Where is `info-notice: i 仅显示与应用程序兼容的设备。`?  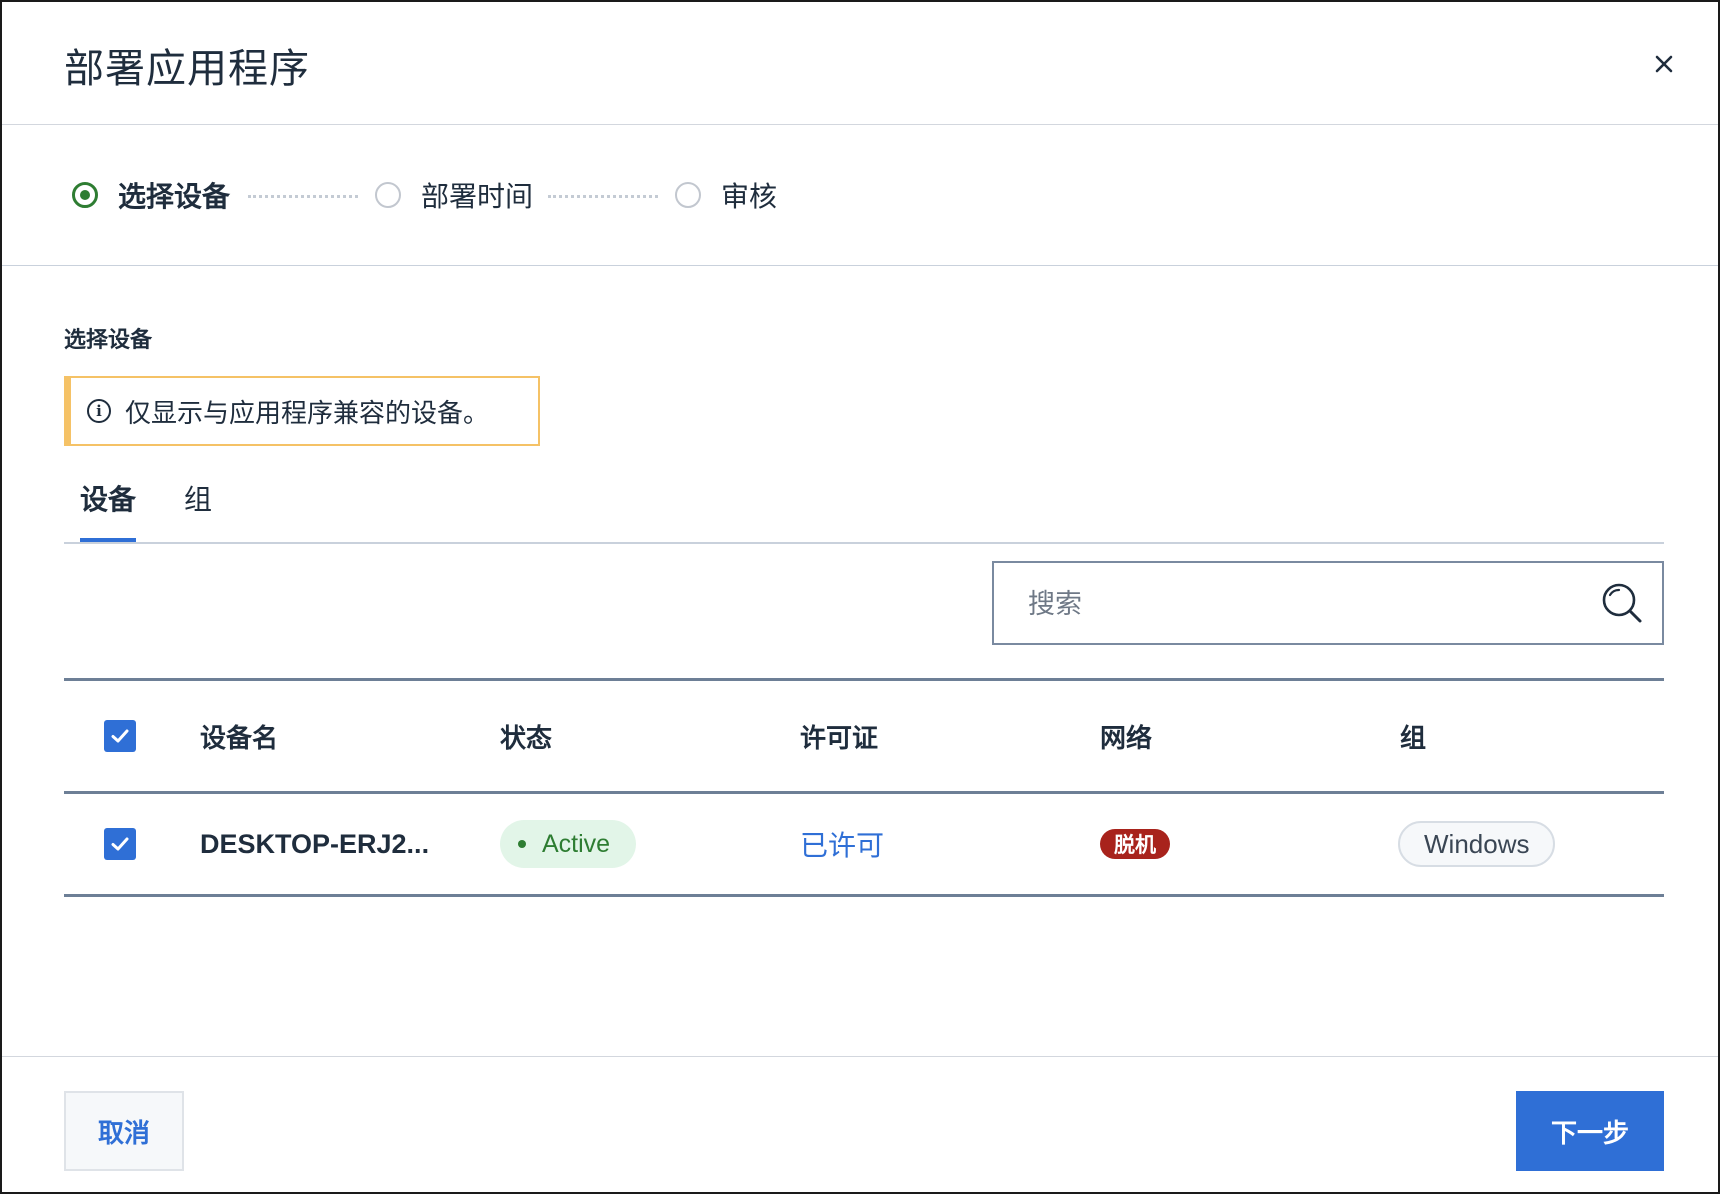 info-notice: i 仅显示与应用程序兼容的设备。 is located at coordinates (302, 411).